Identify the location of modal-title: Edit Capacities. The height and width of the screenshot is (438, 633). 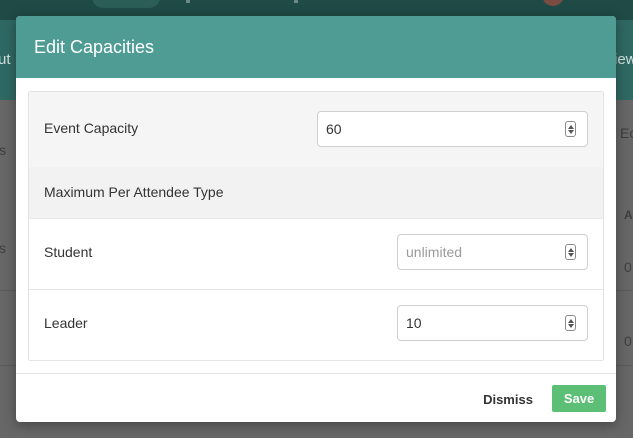
(94, 46).